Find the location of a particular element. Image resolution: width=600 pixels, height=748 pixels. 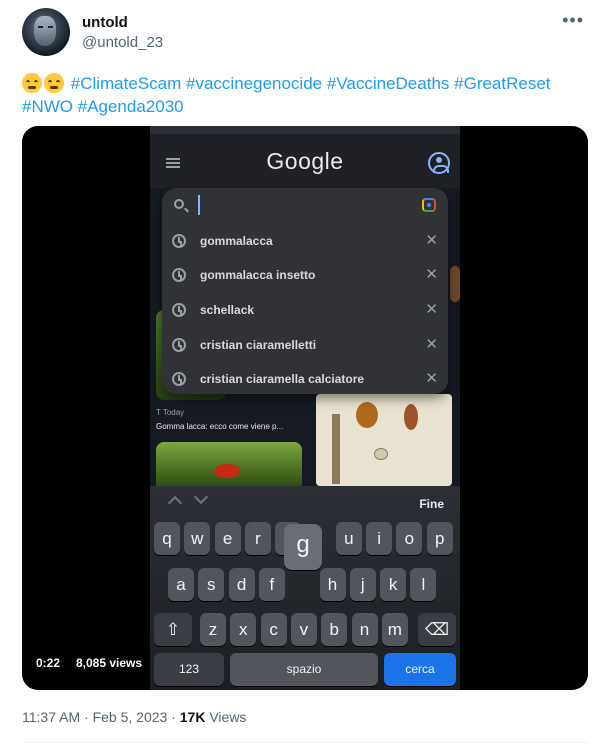

tweet-header: untold @untold_23 ••• is located at coordinates (305, 33).